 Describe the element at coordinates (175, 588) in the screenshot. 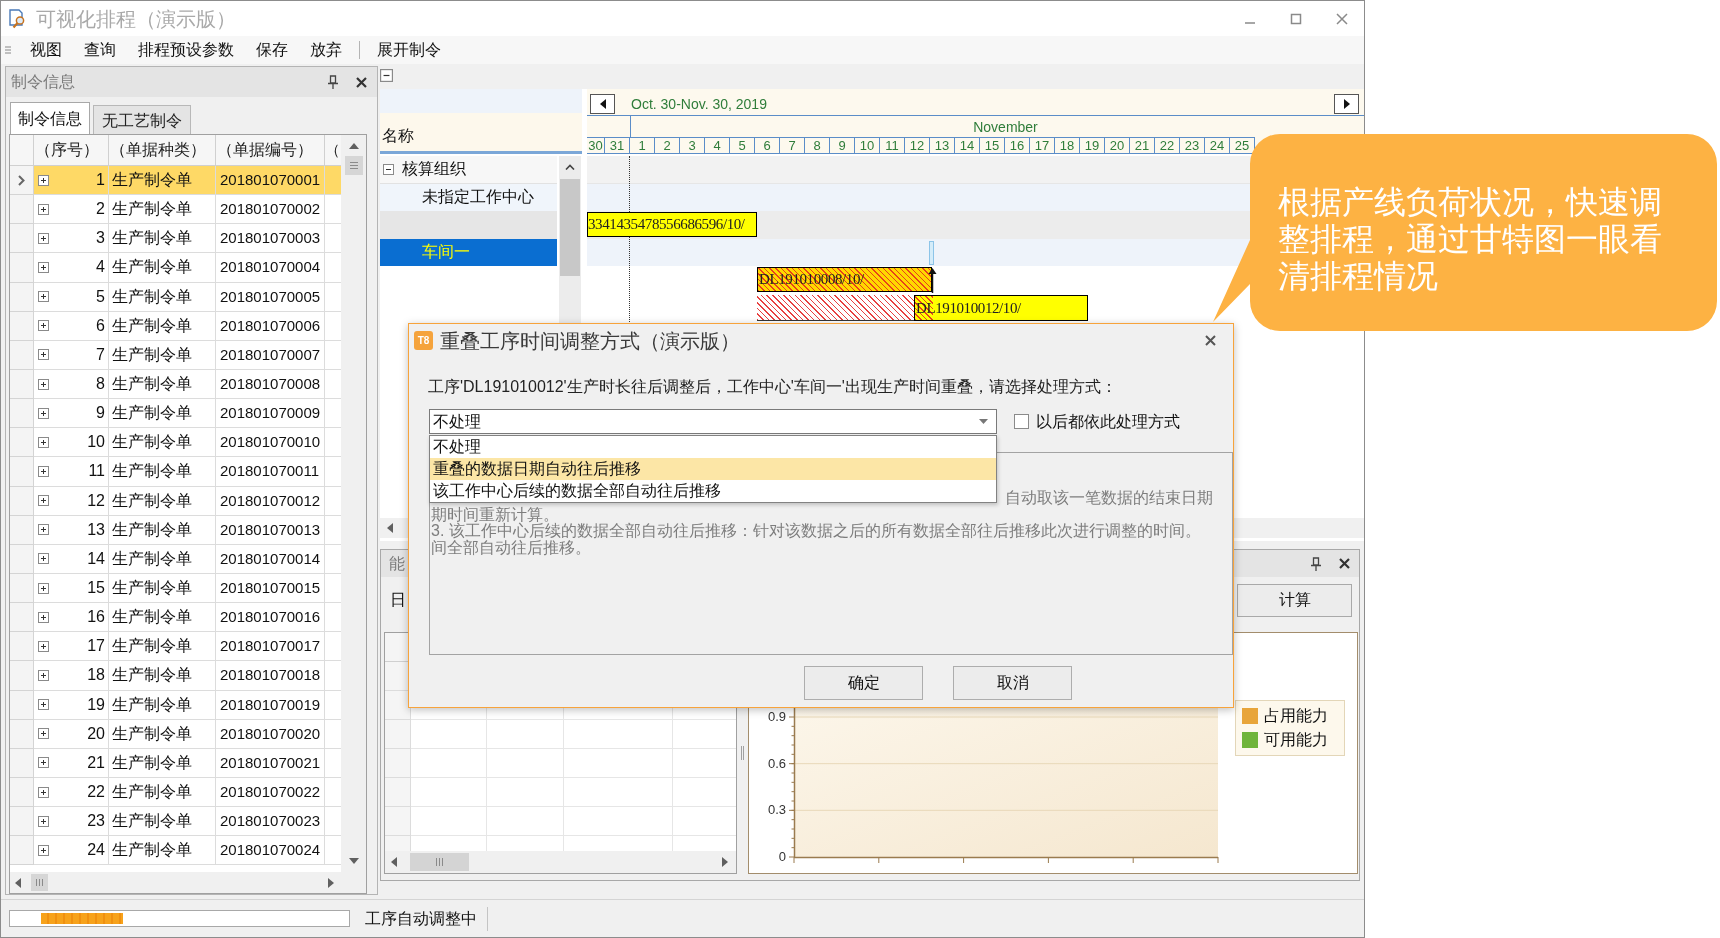

I see `table-row: 15 生产制令单 201801070015` at that location.